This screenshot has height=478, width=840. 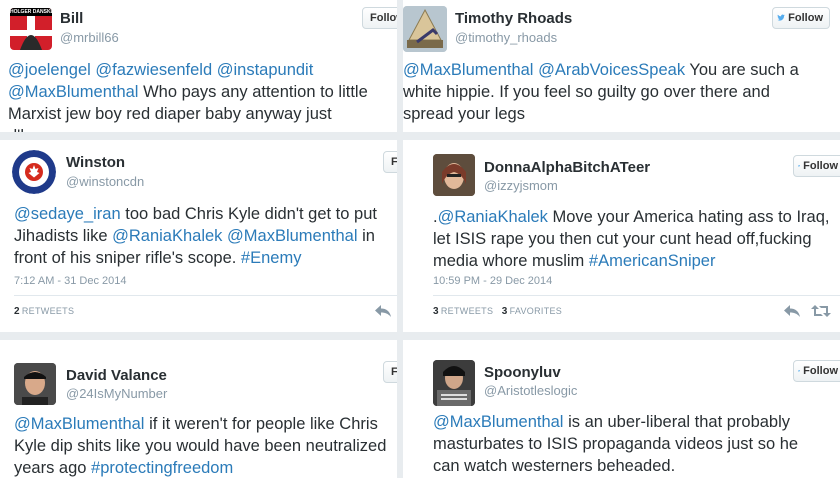 What do you see at coordinates (513, 18) in the screenshot?
I see `display-name: Timothy Rhoads` at bounding box center [513, 18].